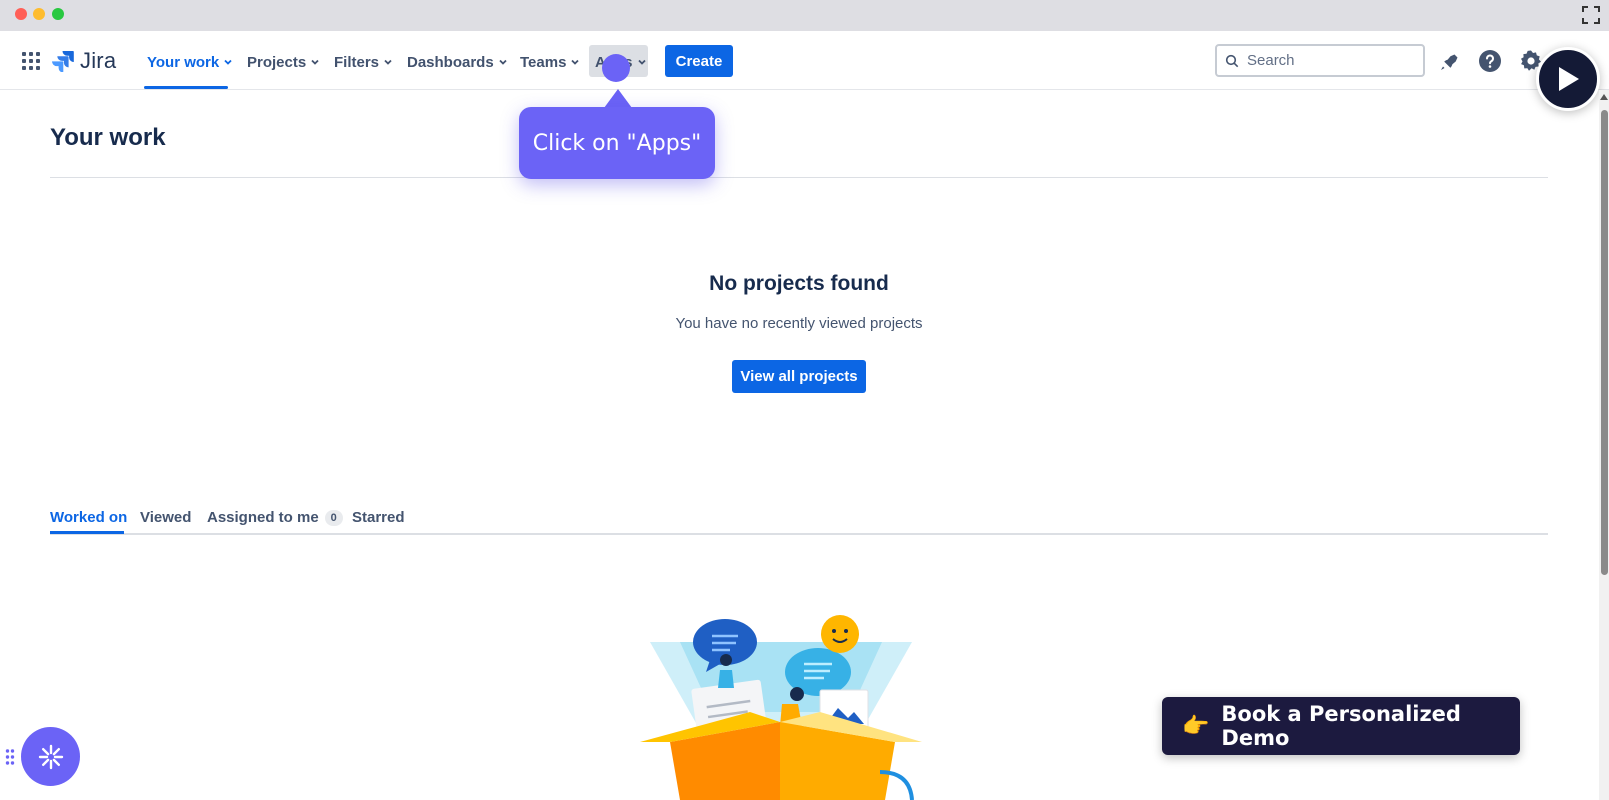  Describe the element at coordinates (1604, 342) in the screenshot. I see `scrollbar-thumb` at that location.